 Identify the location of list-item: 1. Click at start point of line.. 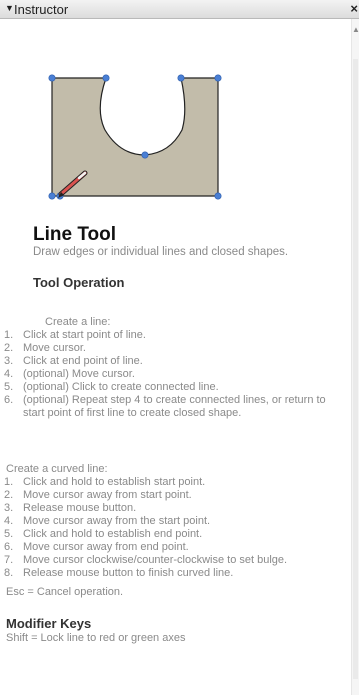
(166, 335).